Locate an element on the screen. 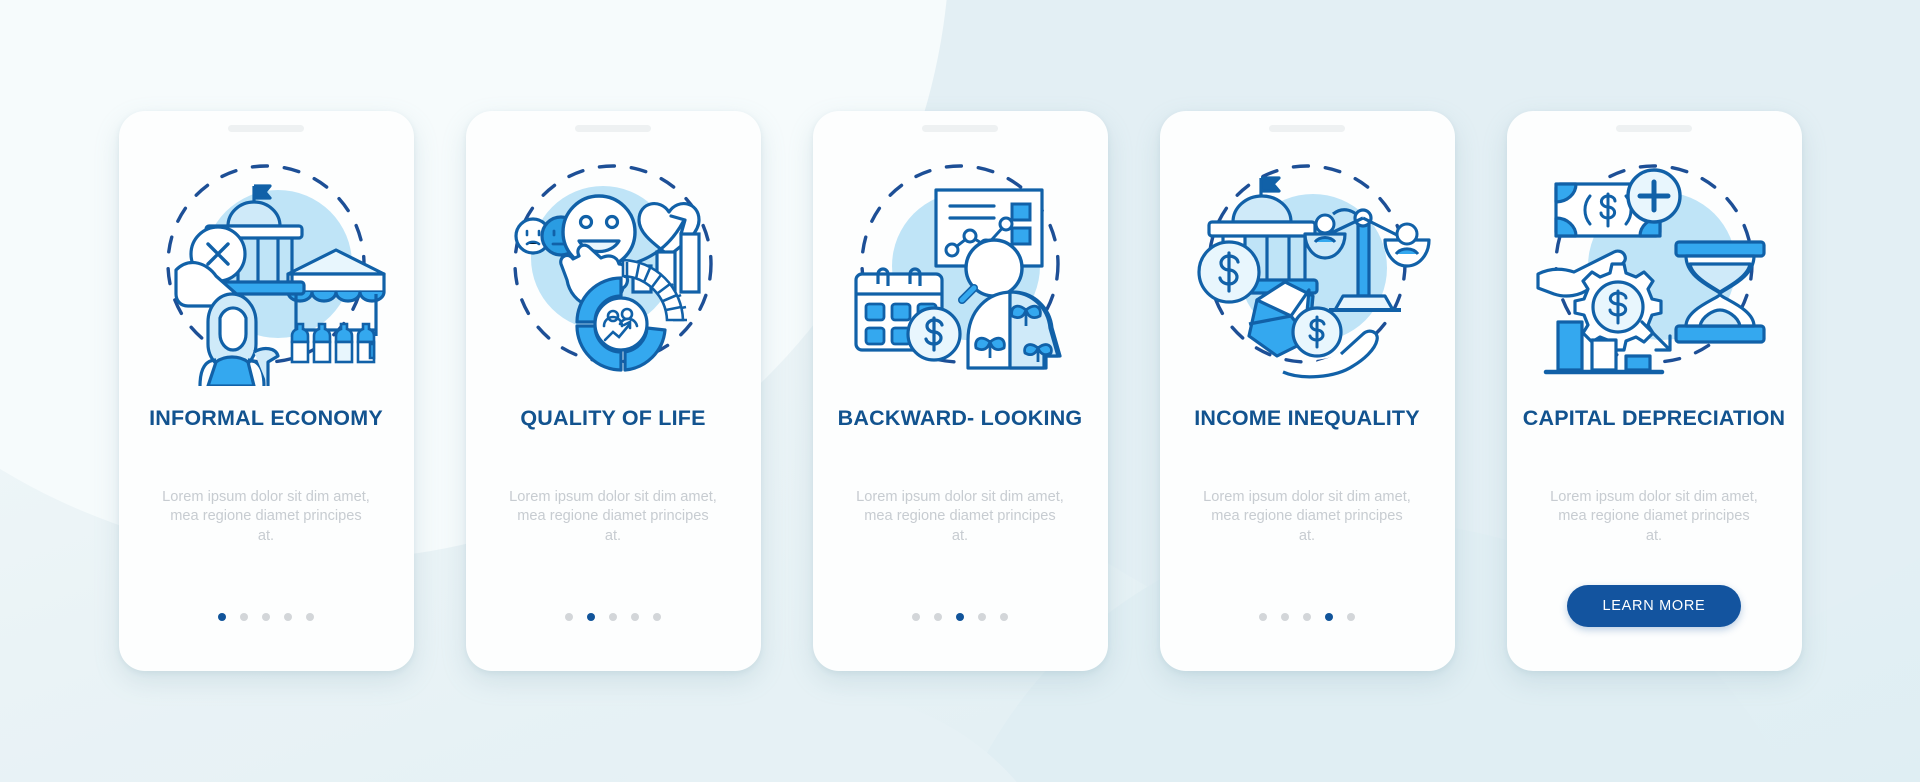 The image size is (1920, 782). page-title: INFORMAL ECONOMY is located at coordinates (266, 418).